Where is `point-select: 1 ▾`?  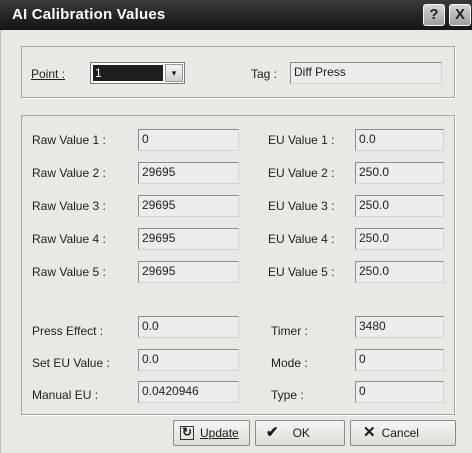
point-select: 1 ▾ is located at coordinates (137, 73).